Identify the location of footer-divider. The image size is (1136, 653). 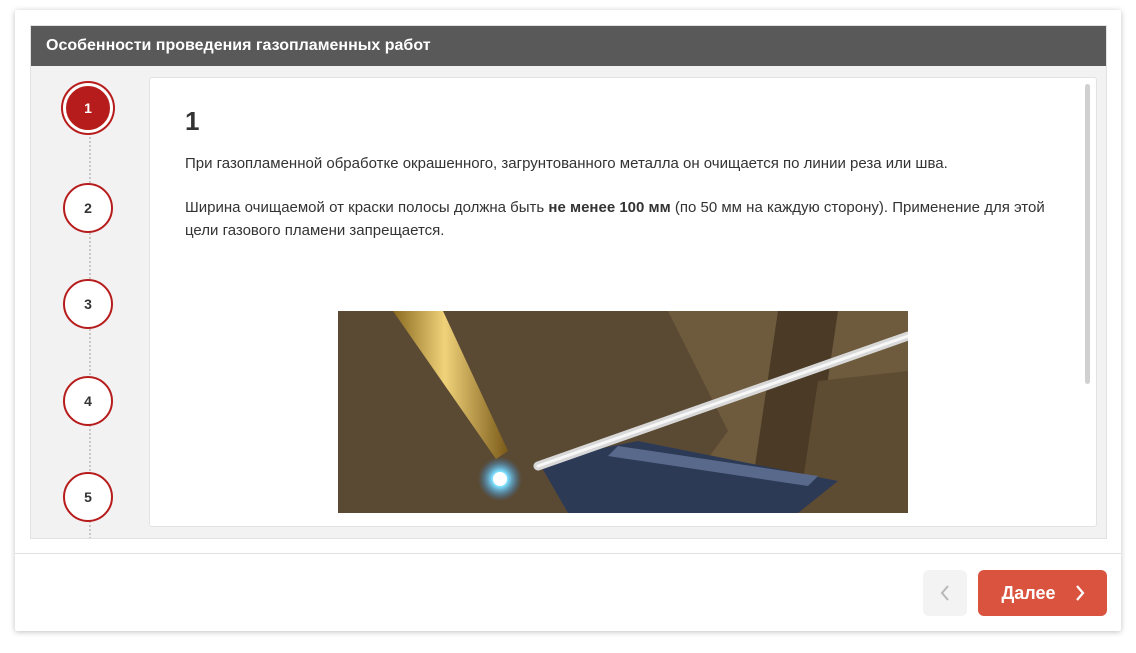
(568, 553).